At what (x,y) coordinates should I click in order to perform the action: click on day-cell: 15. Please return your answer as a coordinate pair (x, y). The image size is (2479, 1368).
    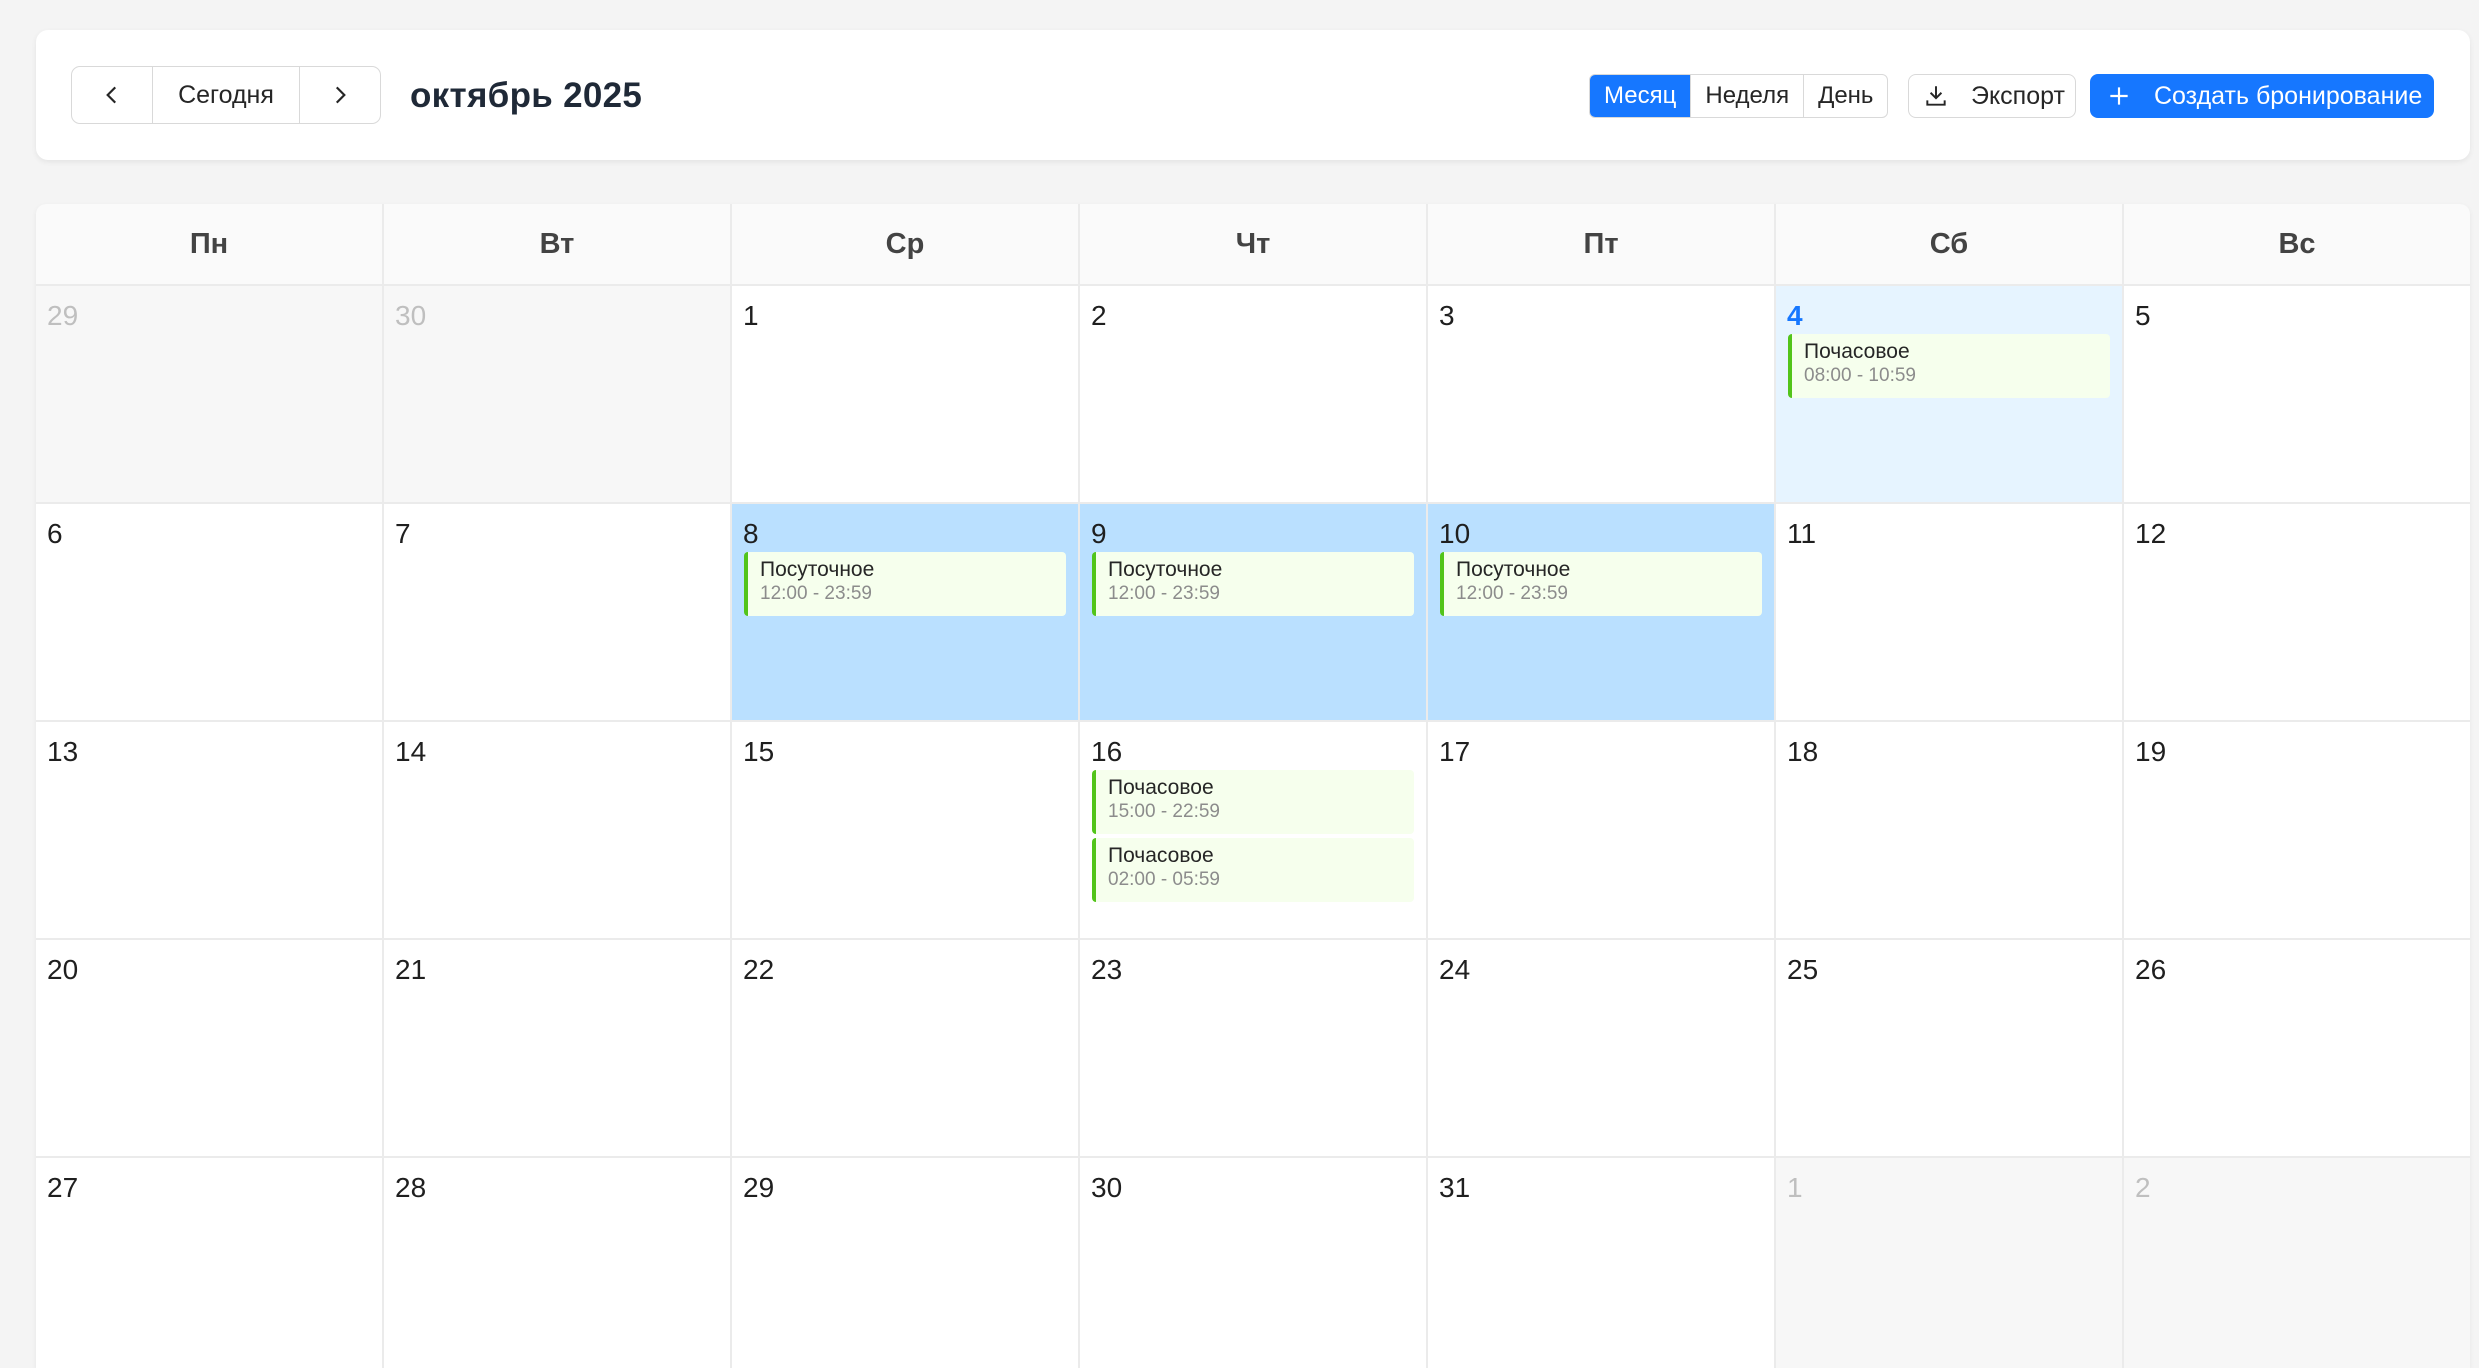
    Looking at the image, I should click on (905, 830).